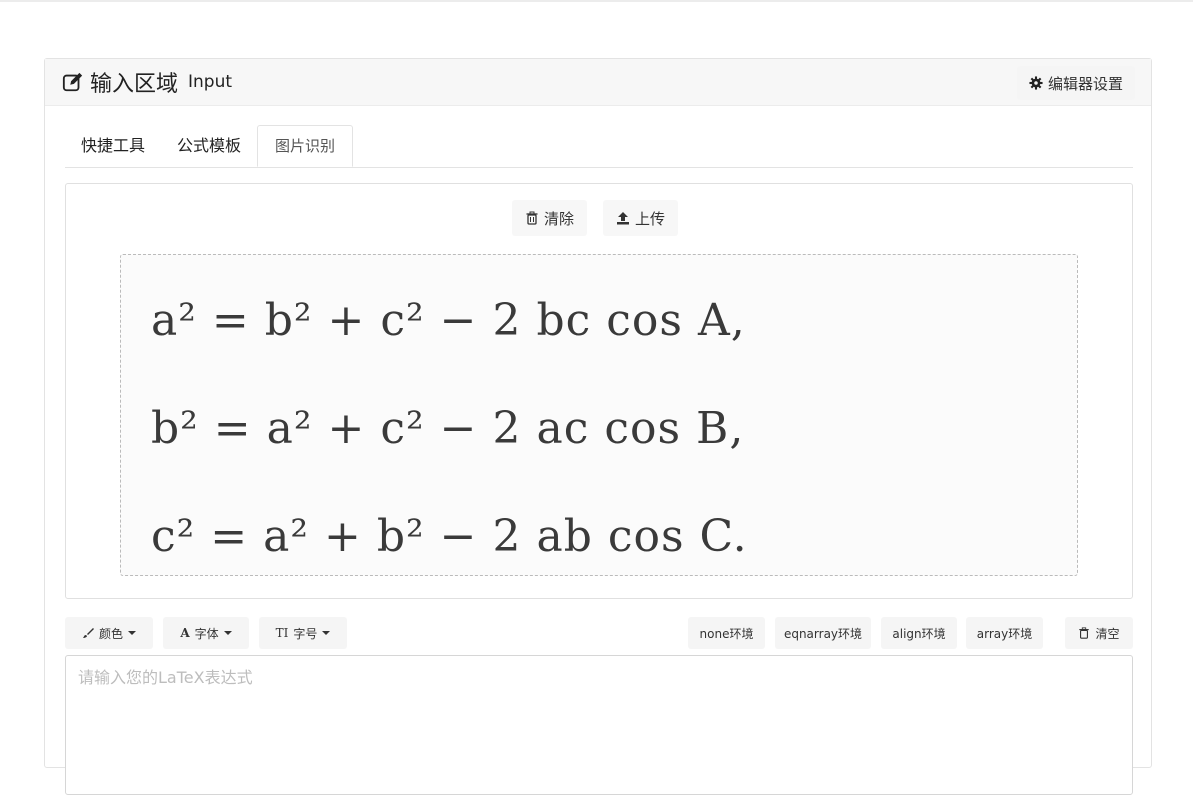 The image size is (1193, 795). Describe the element at coordinates (726, 633) in the screenshot. I see `env-none-button: none环境` at that location.